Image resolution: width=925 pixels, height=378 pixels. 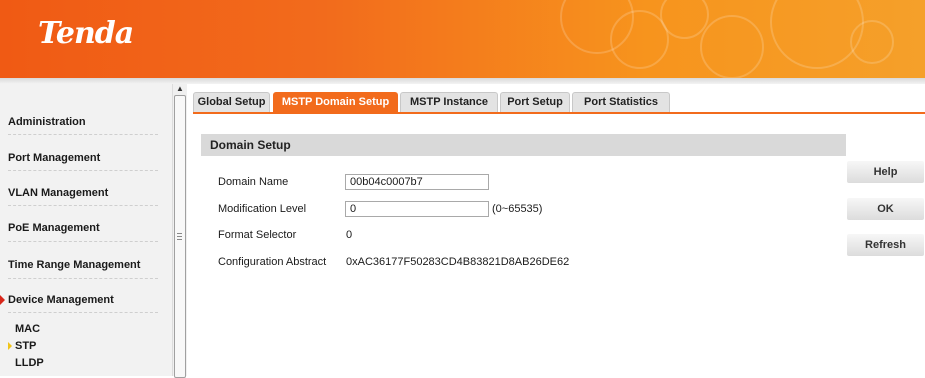 What do you see at coordinates (458, 262) in the screenshot?
I see `configuration-abstract-value: 0xAC36177F50283CD4B83821D8AB26DE62` at bounding box center [458, 262].